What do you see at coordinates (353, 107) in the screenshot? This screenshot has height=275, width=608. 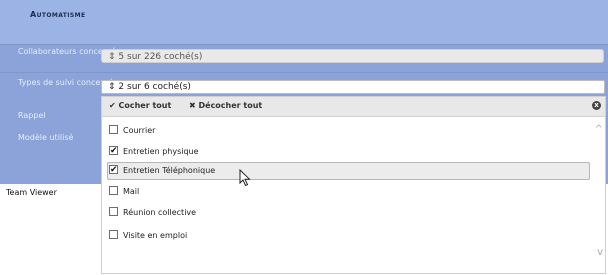 I see `dropdown-header: ✔ Cocher tout ✖ Décocher tout x` at bounding box center [353, 107].